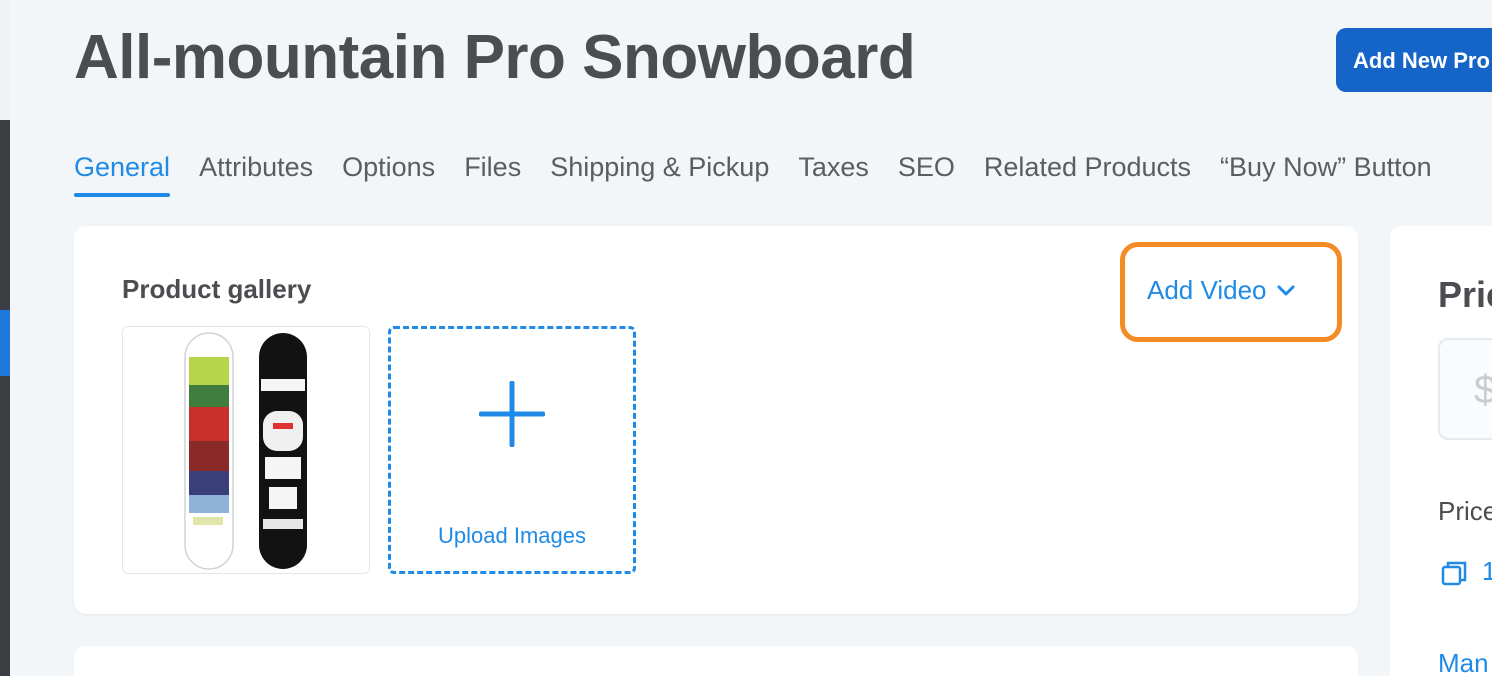  Describe the element at coordinates (1465, 294) in the screenshot. I see `pricing-title: Pric` at that location.